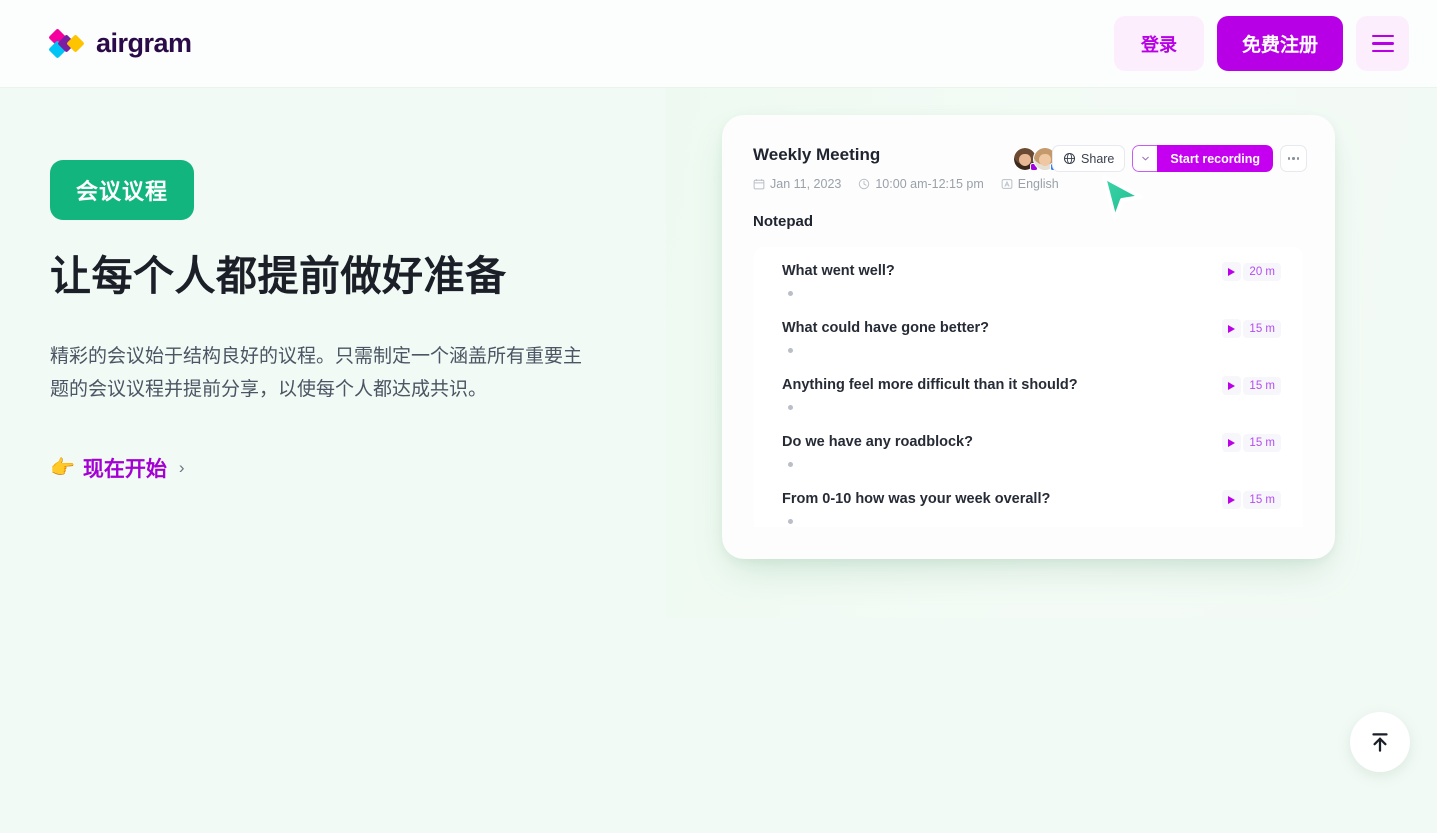 The width and height of the screenshot is (1437, 833). Describe the element at coordinates (1145, 158) in the screenshot. I see `chevron-down-icon` at that location.